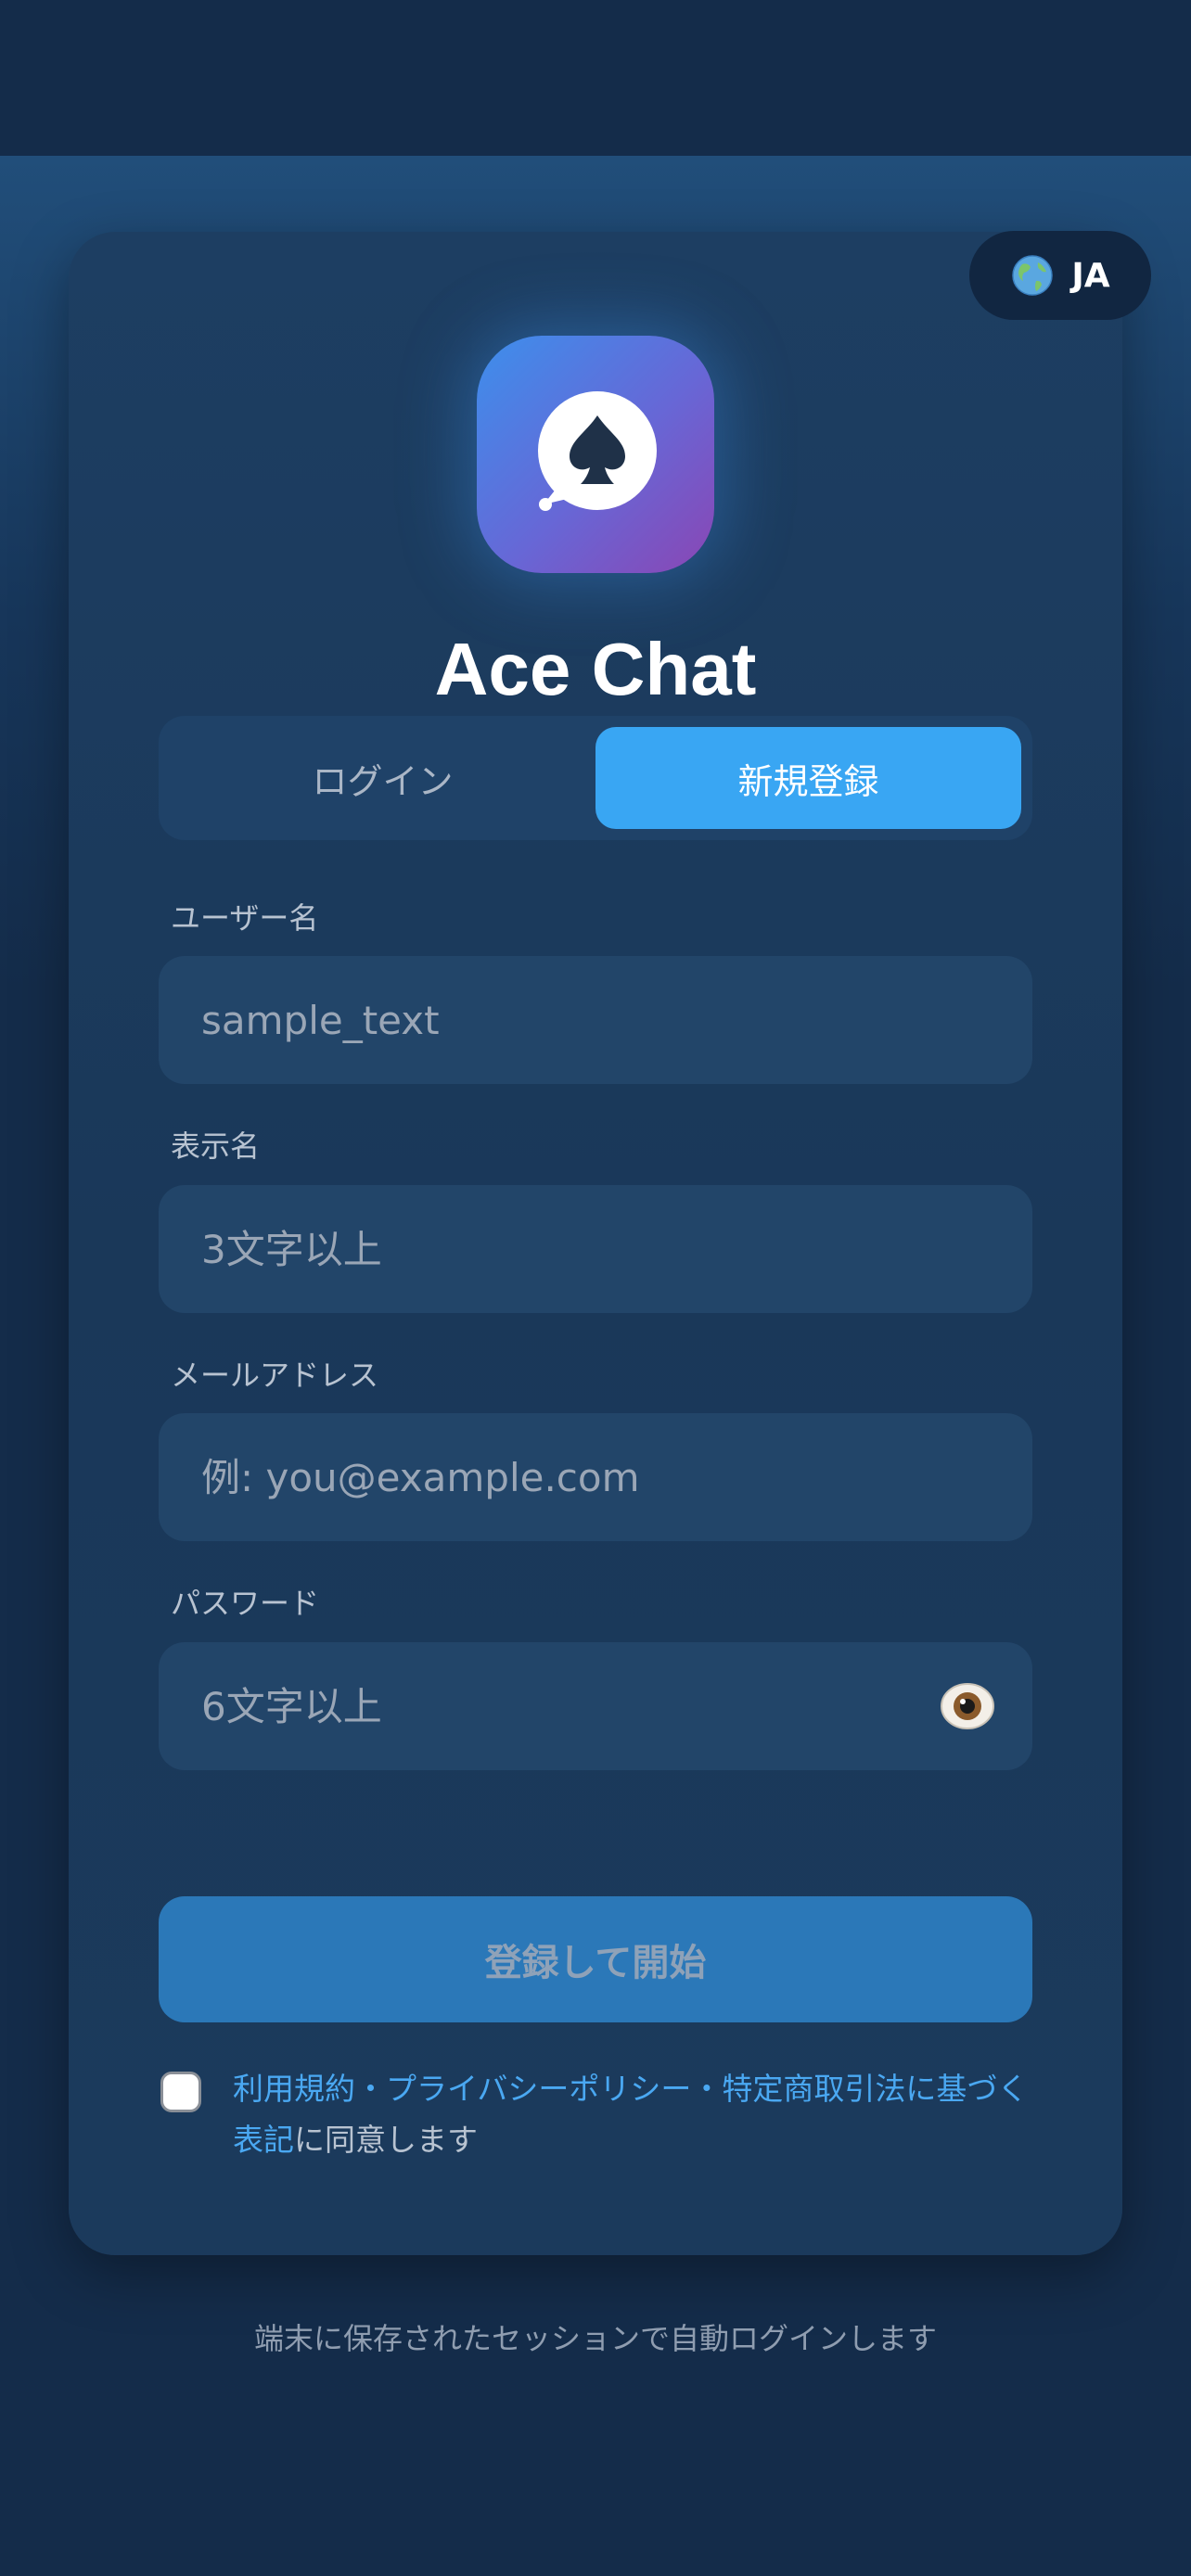 This screenshot has width=1191, height=2576. I want to click on app-logo, so click(595, 455).